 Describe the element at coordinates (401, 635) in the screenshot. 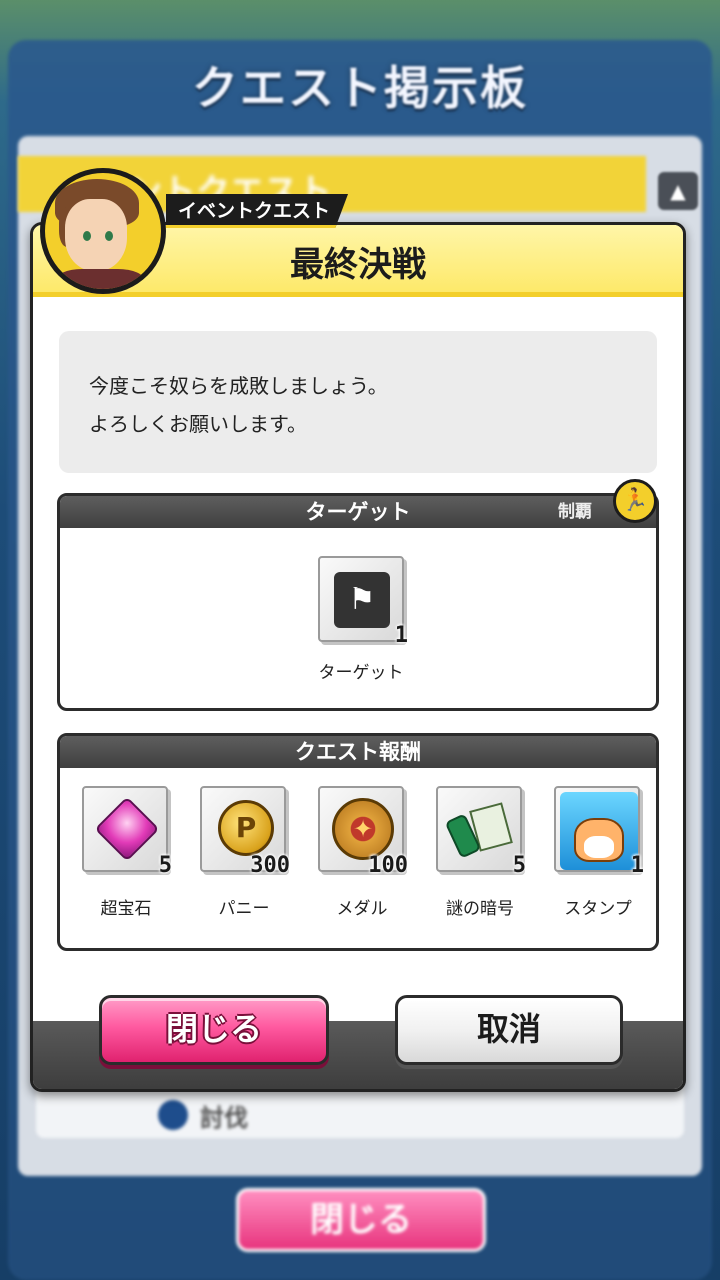

I see `target-item-count: 1` at that location.